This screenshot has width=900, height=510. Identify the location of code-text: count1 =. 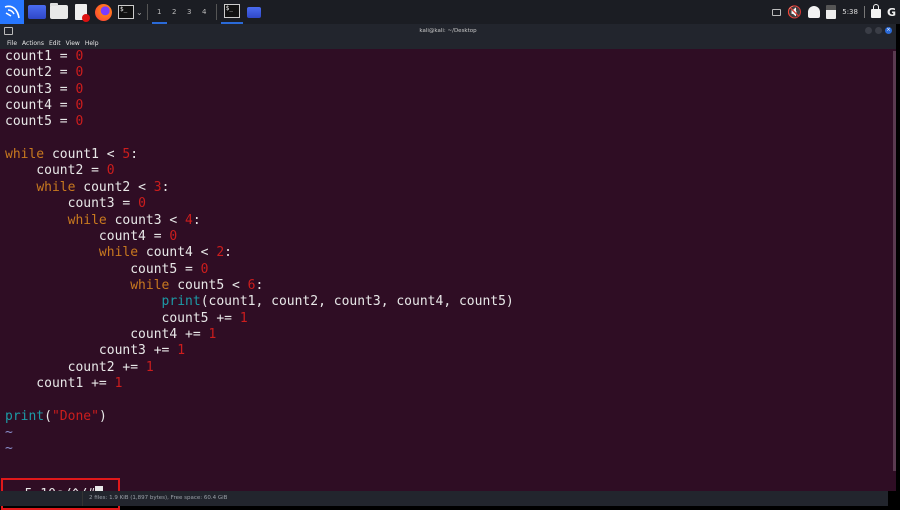
(40, 56).